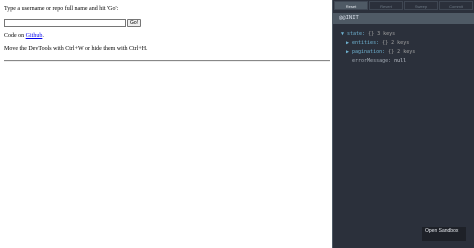 The width and height of the screenshot is (474, 248). I want to click on code-on-prefix: Code on, so click(15, 36).